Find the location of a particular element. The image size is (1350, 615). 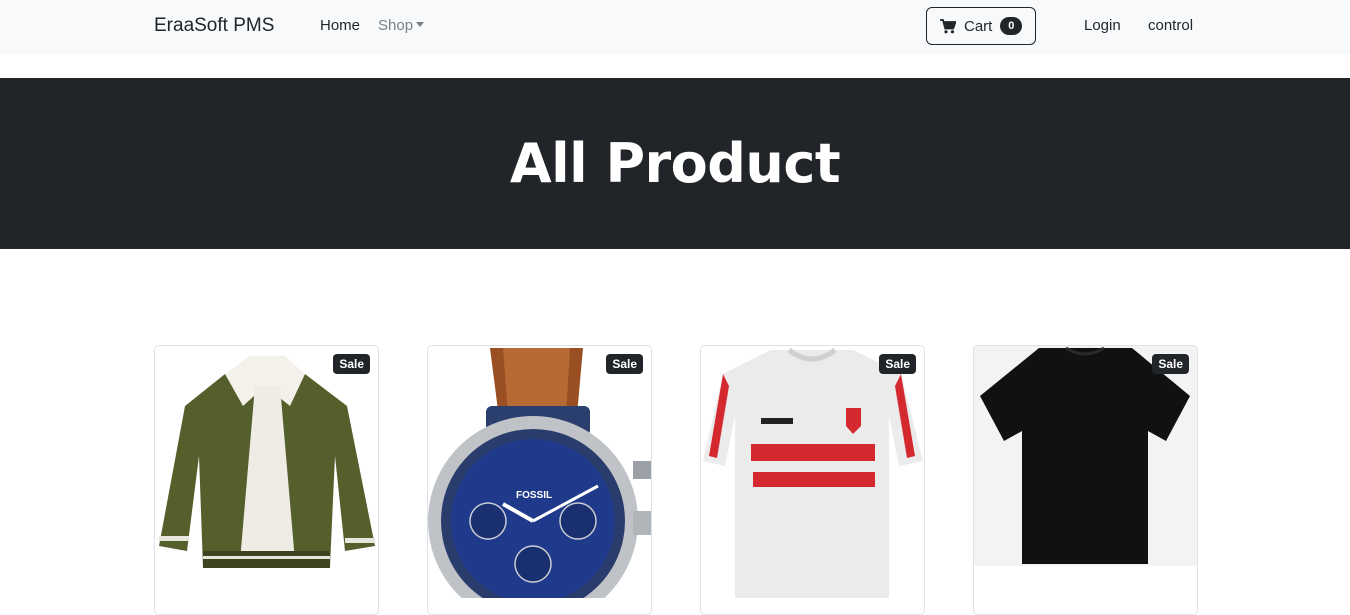

page-title: All Product is located at coordinates (675, 163).